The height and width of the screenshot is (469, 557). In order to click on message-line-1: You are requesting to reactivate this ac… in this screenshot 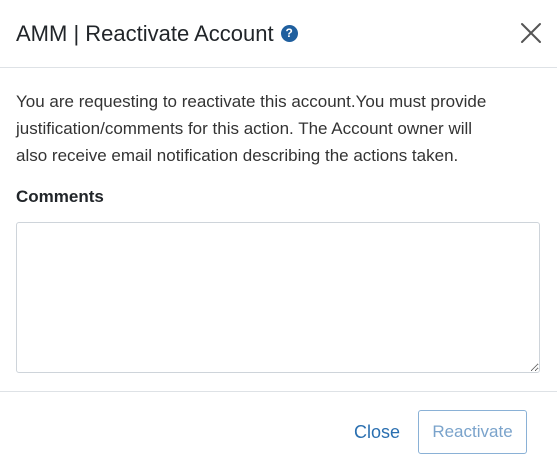, I will do `click(251, 101)`.